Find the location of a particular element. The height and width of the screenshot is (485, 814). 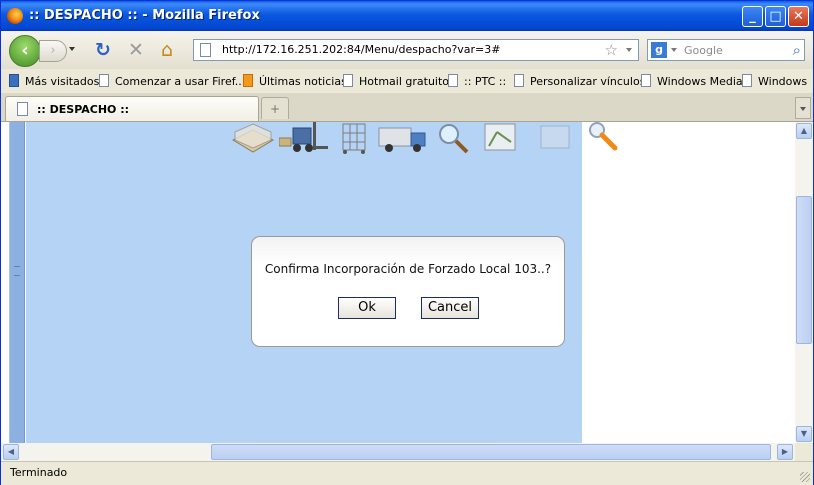

menu-icons-strip is located at coordinates (411, 139).